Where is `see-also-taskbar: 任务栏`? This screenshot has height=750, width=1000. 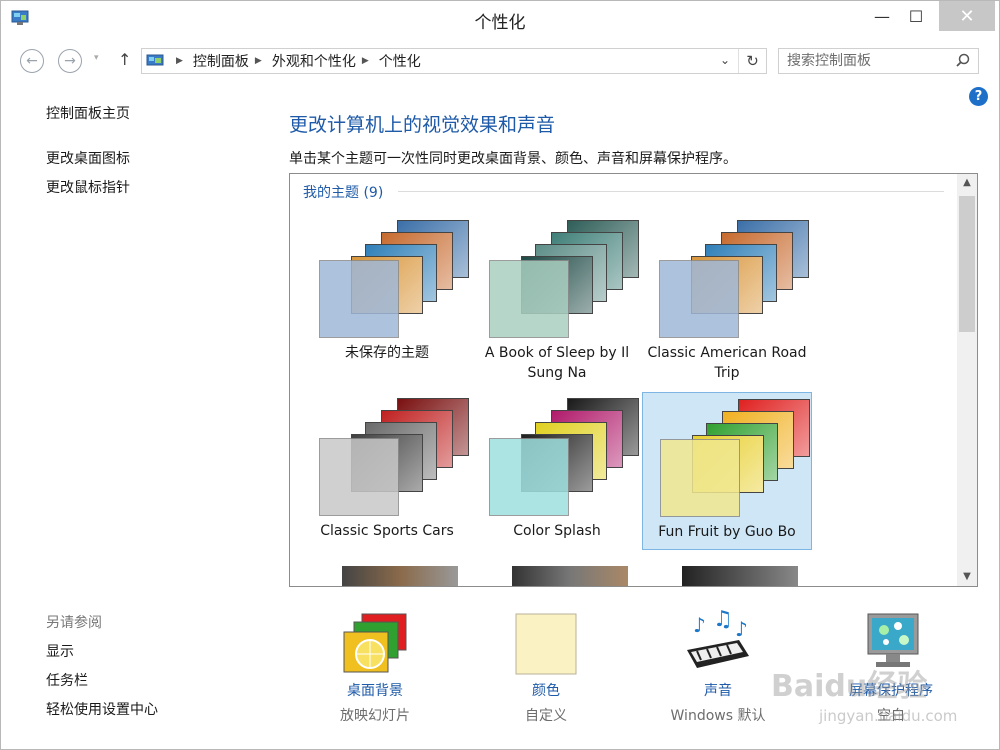
see-also-taskbar: 任务栏 is located at coordinates (67, 680).